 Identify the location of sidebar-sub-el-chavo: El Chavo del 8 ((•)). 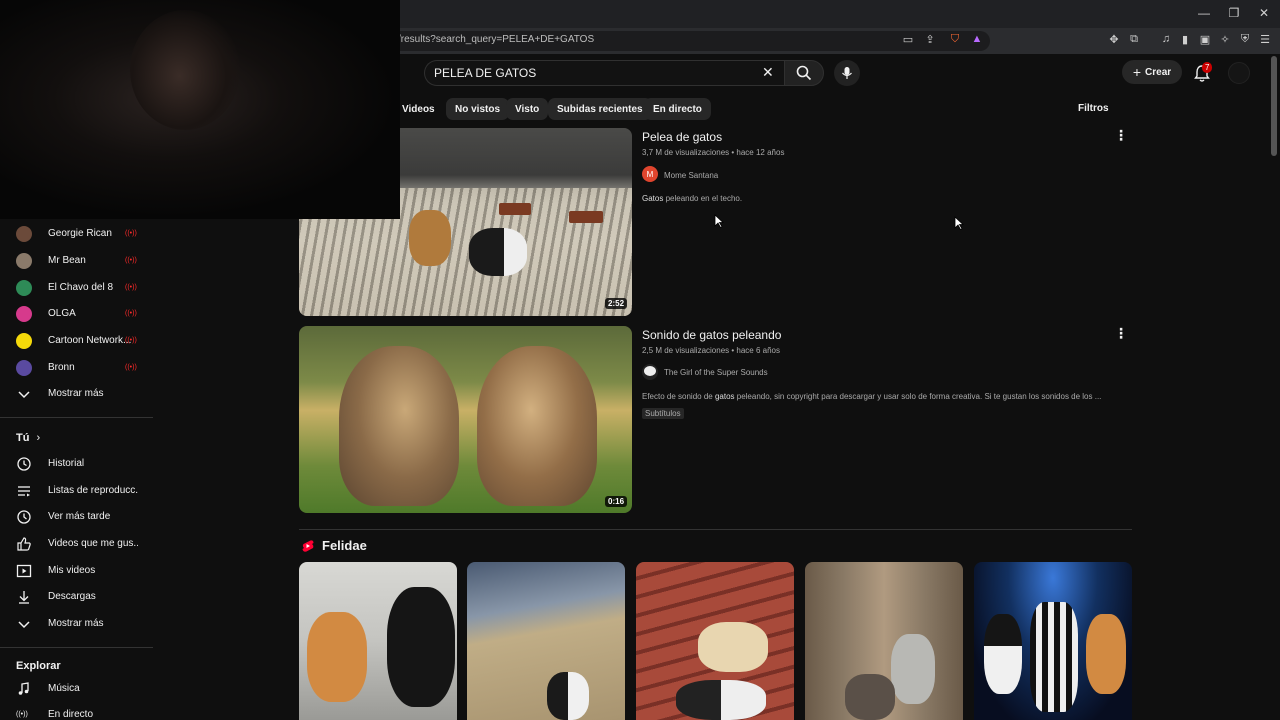
(75, 289).